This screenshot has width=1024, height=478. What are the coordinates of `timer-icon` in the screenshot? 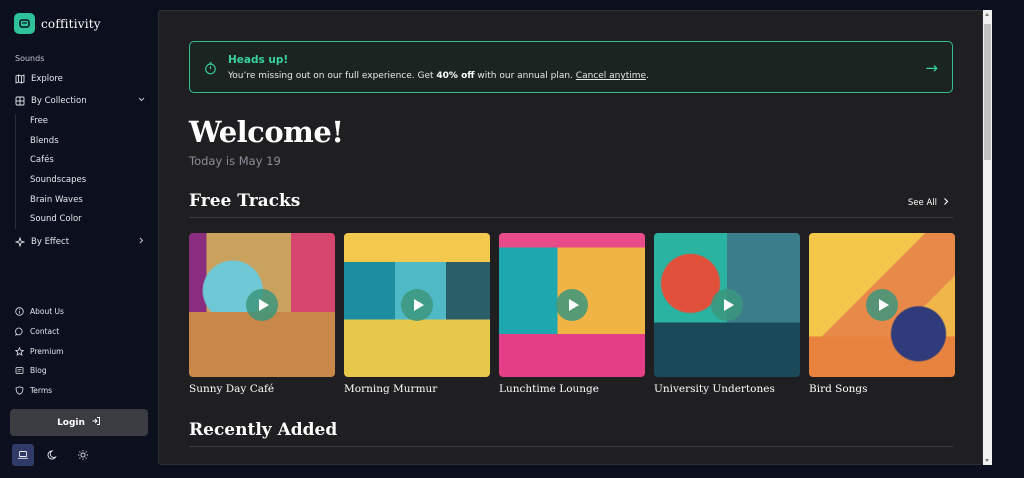 It's located at (210, 69).